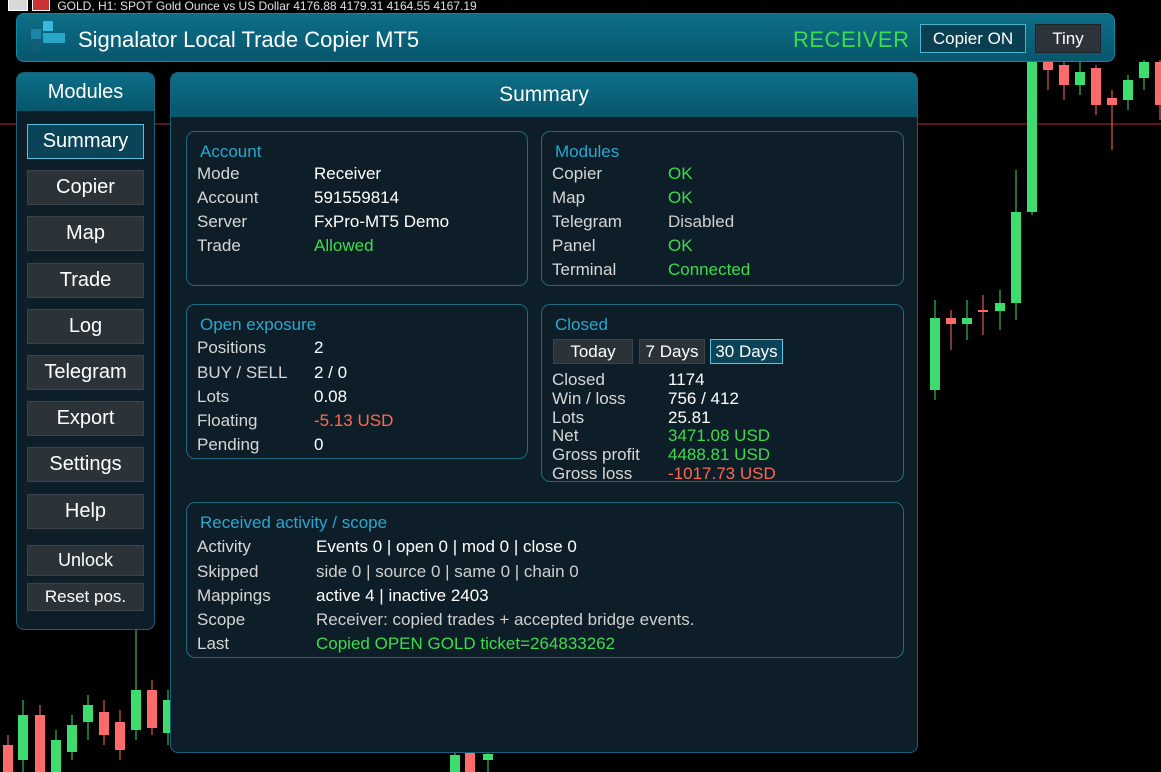 The height and width of the screenshot is (772, 1161). I want to click on modules-label-telegram: Telegram, so click(587, 221).